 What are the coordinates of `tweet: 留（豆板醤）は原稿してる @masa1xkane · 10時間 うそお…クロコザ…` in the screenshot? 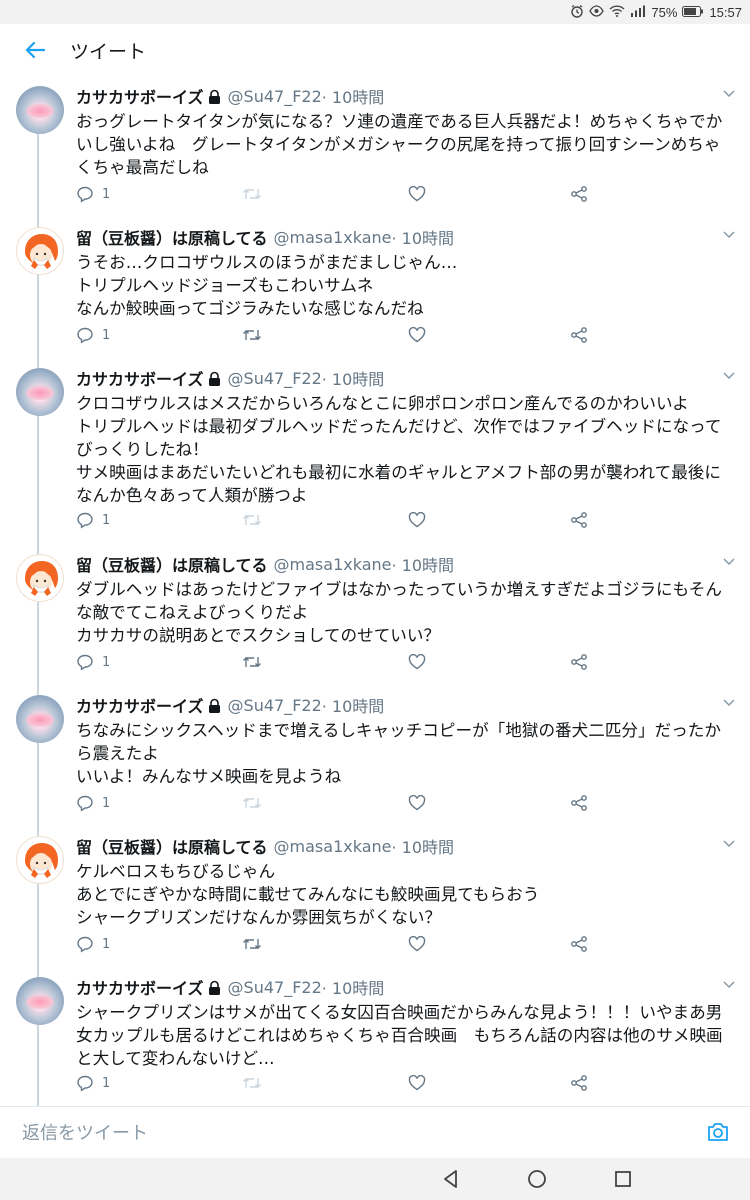 It's located at (375, 287).